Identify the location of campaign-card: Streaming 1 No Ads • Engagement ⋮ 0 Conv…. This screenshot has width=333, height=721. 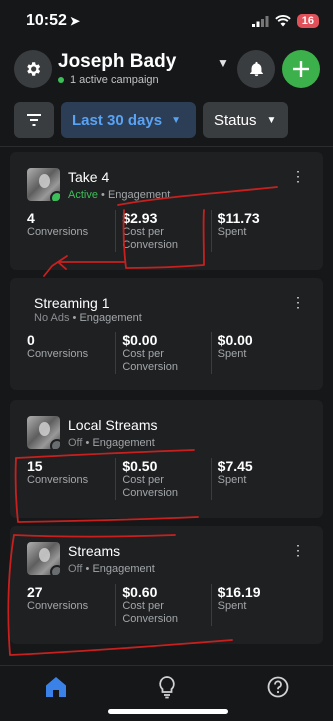
(166, 334).